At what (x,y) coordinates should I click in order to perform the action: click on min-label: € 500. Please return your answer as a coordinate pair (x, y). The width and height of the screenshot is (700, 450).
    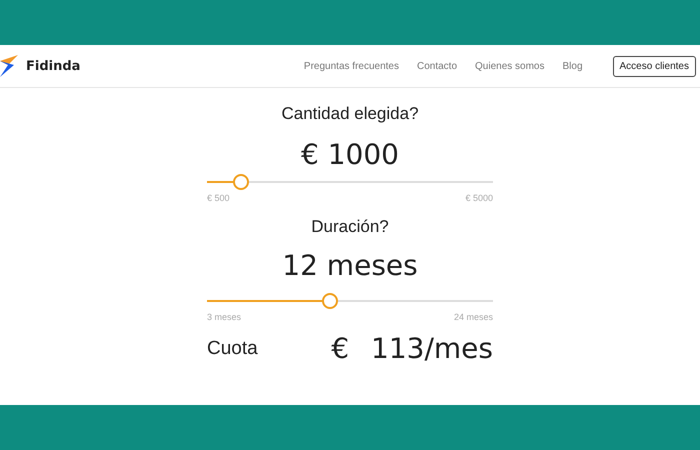
    Looking at the image, I should click on (218, 198).